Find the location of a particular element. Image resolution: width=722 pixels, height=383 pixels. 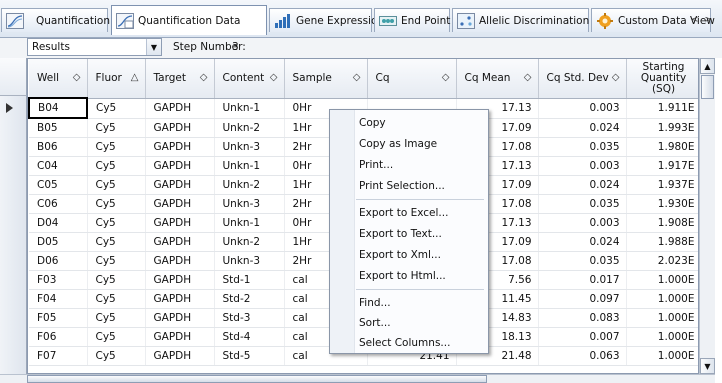

cell-well: D05 is located at coordinates (58, 242).